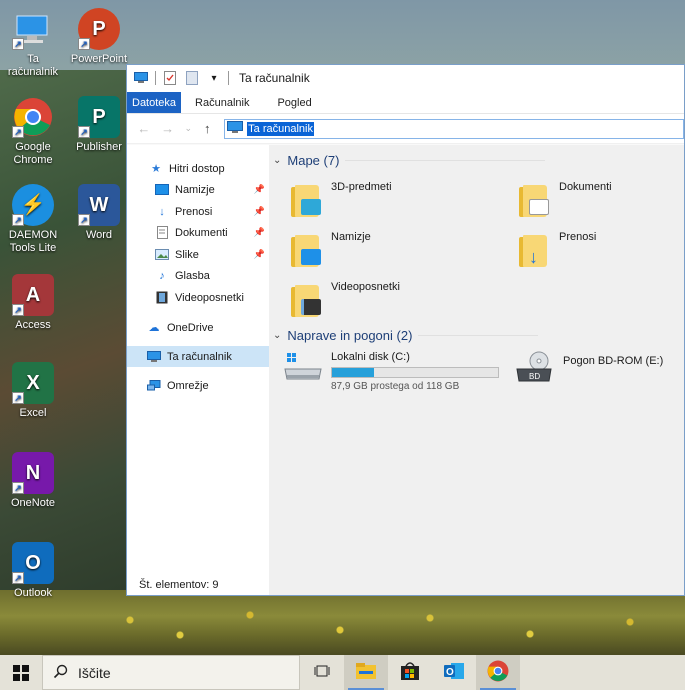 Image resolution: width=685 pixels, height=690 pixels. I want to click on folder-videos-icon, so click(306, 300).